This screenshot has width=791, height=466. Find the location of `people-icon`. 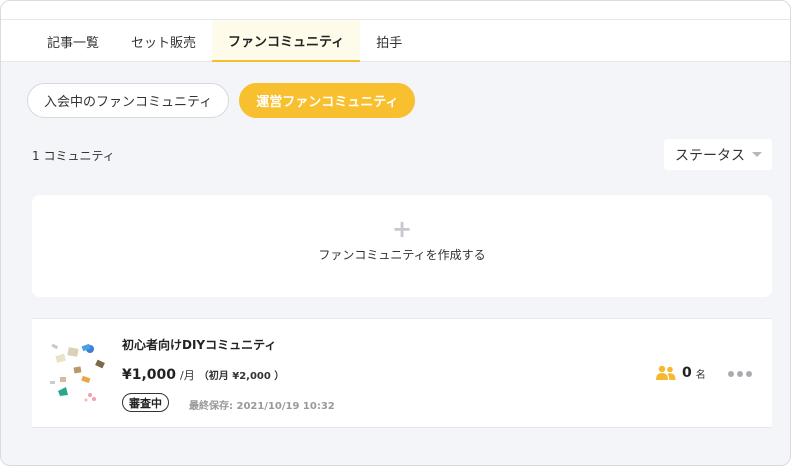

people-icon is located at coordinates (666, 372).